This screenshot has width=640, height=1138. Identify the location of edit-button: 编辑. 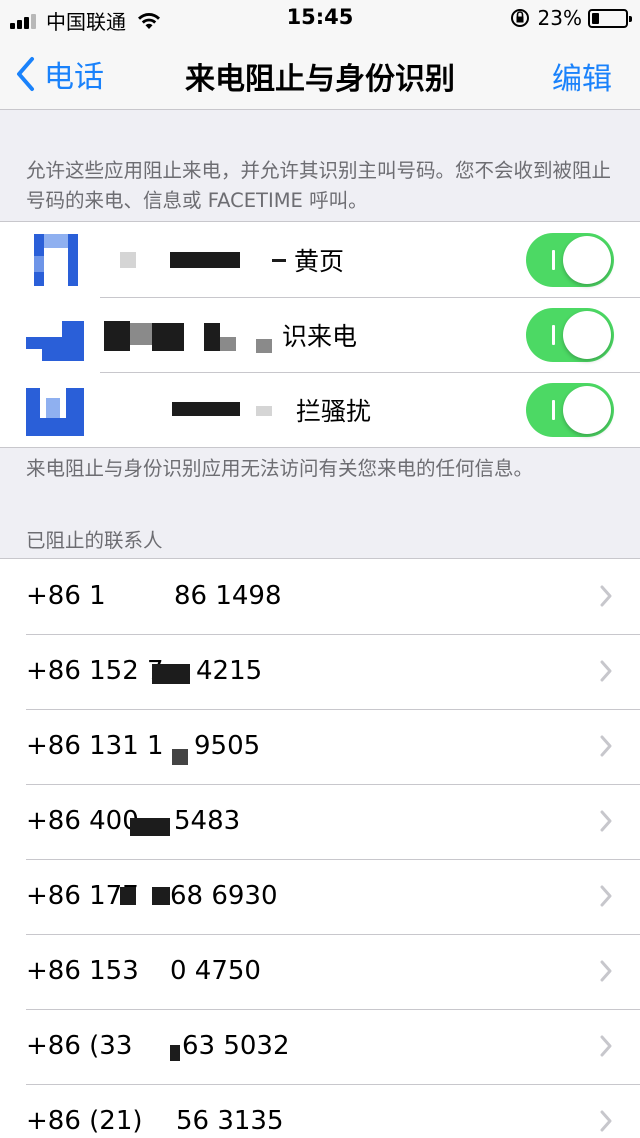
(582, 76).